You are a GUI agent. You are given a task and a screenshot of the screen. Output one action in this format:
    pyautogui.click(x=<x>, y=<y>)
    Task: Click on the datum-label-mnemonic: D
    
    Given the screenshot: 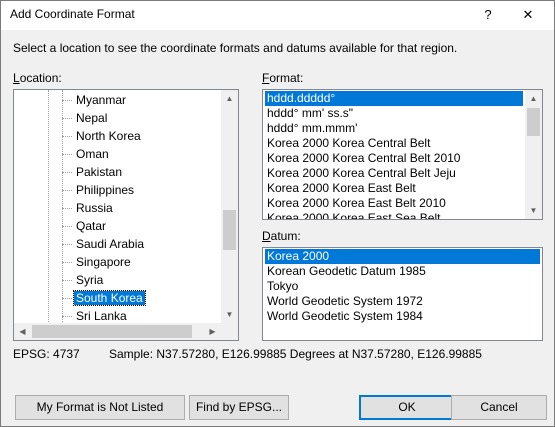 What is the action you would take?
    pyautogui.click(x=266, y=236)
    